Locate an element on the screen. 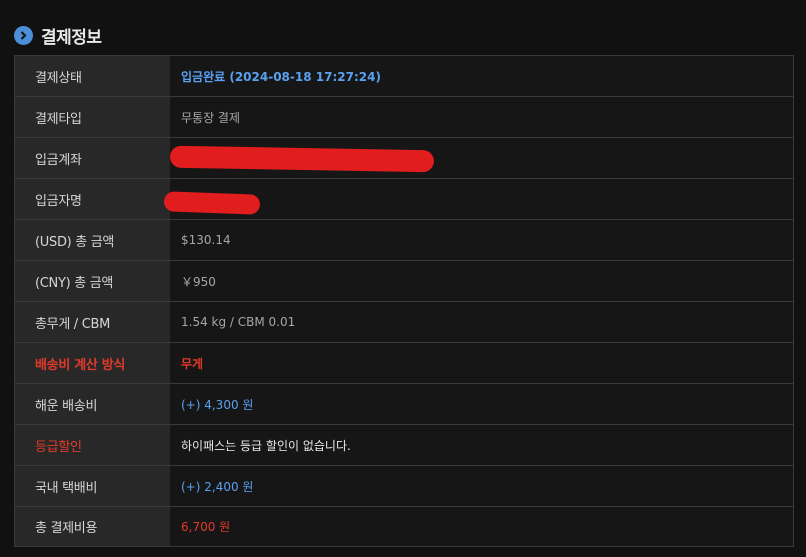  table-row-grade-discount: 등급할인 하이패스는 등급 할인이 없습니다. is located at coordinates (404, 445).